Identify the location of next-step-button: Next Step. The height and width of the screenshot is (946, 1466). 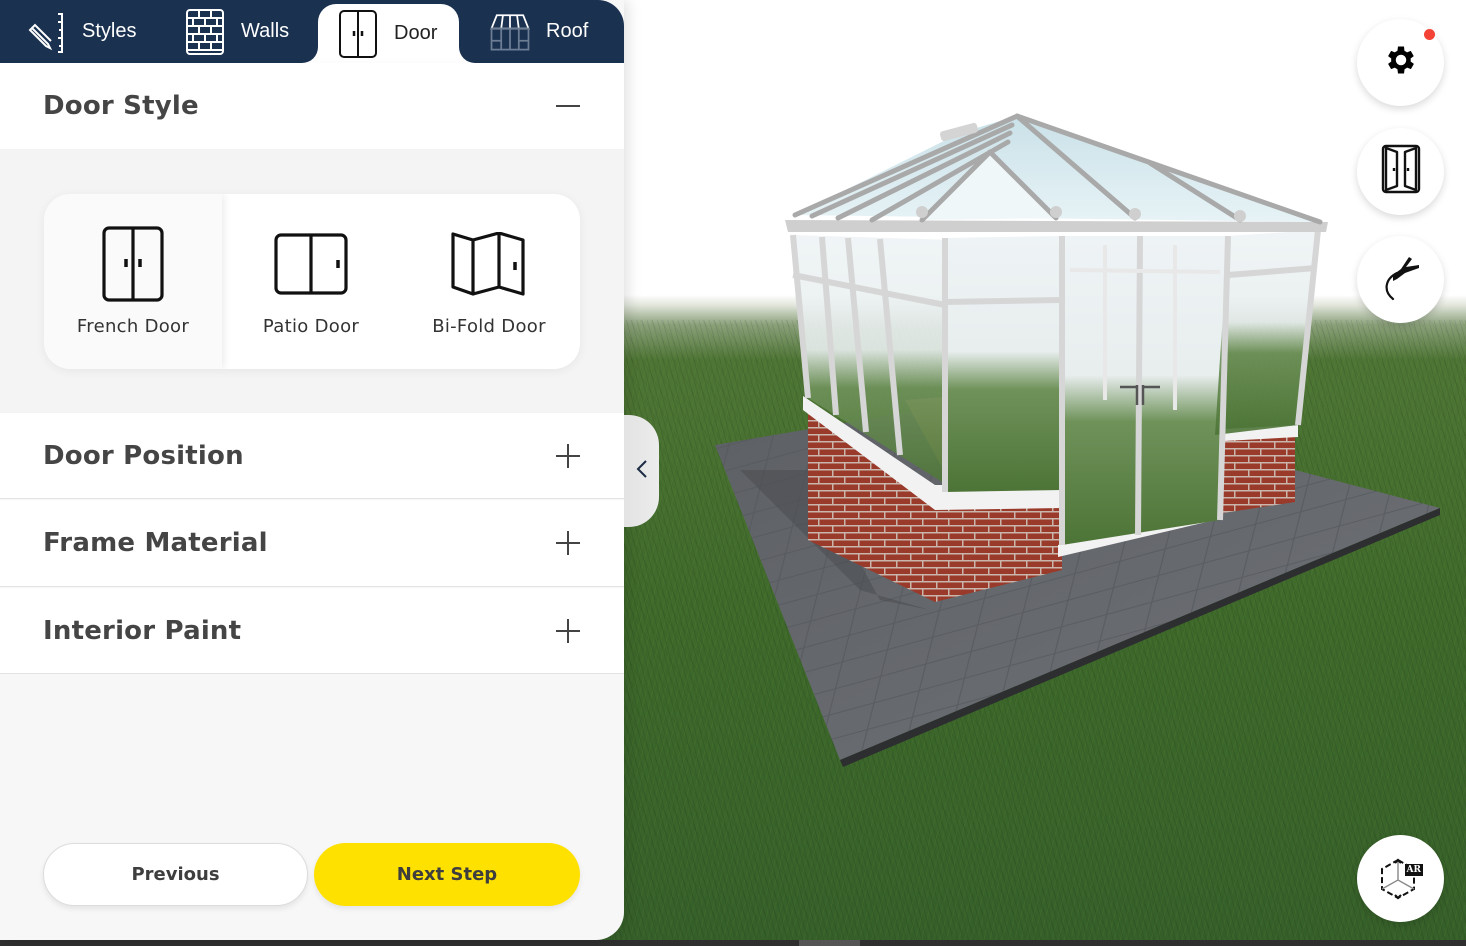
(447, 874).